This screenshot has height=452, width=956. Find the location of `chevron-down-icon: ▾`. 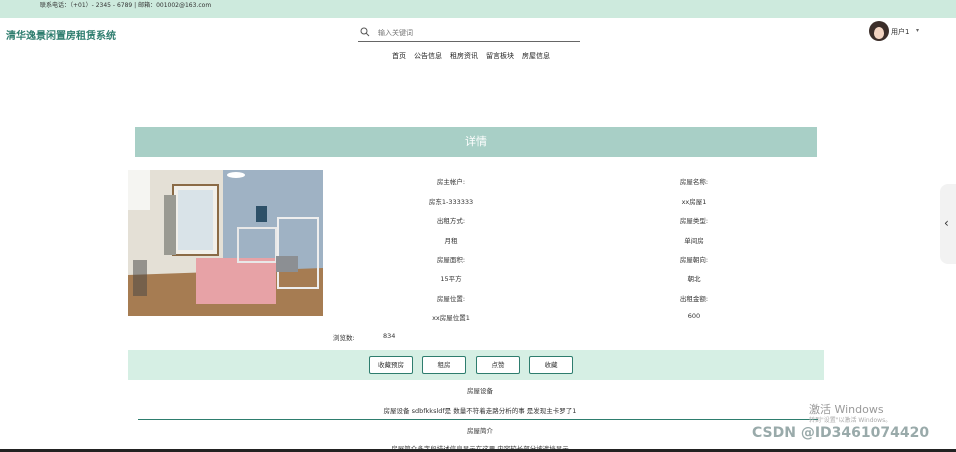

chevron-down-icon: ▾ is located at coordinates (917, 30).